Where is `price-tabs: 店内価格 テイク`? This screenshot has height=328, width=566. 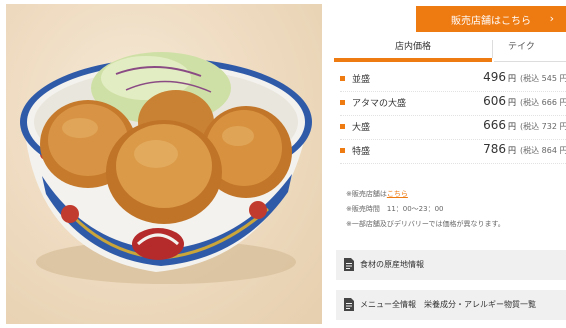
price-tabs: 店内価格 テイク is located at coordinates (450, 49).